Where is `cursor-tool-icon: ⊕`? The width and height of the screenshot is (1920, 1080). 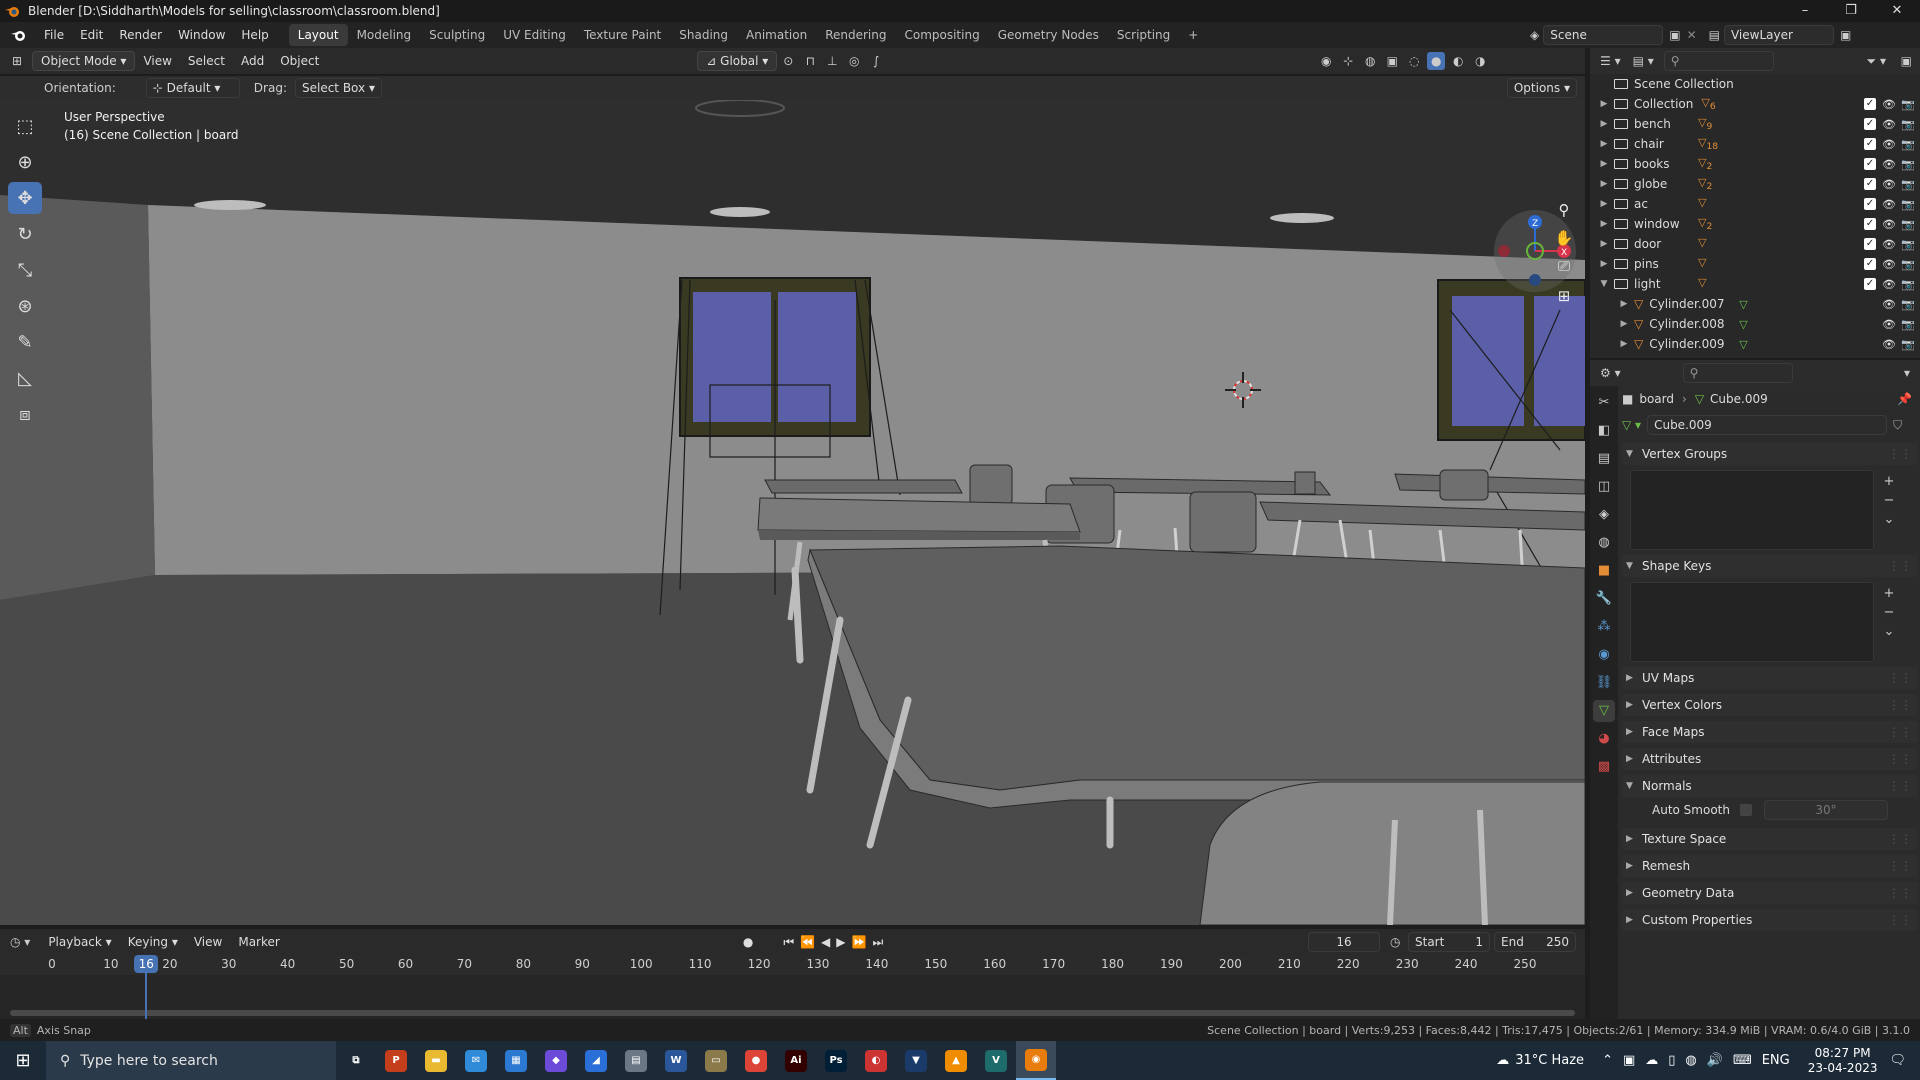 cursor-tool-icon: ⊕ is located at coordinates (25, 162).